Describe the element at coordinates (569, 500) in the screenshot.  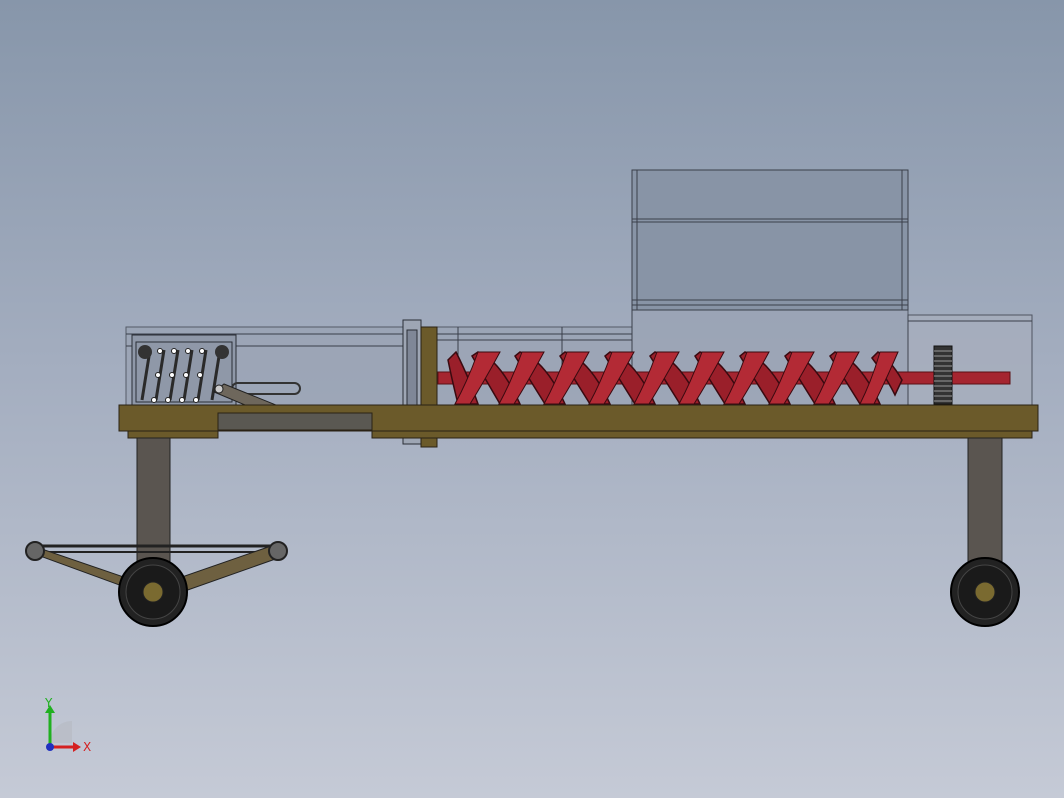
I see `legs` at that location.